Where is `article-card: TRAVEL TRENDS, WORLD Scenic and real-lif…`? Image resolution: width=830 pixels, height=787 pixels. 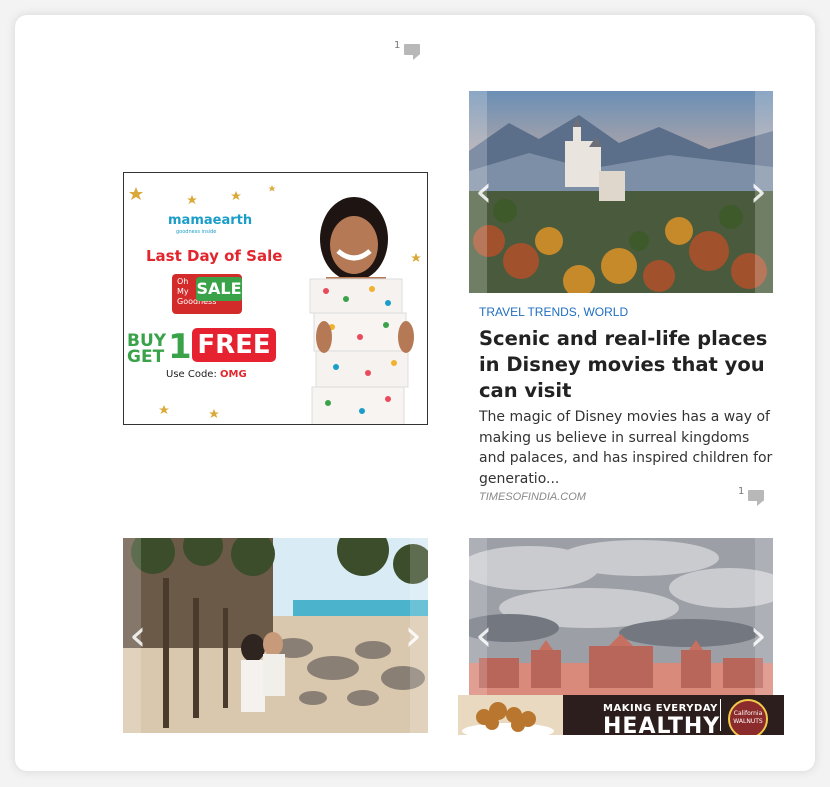
article-card: TRAVEL TRENDS, WORLD Scenic and real-lif… is located at coordinates (629, 404).